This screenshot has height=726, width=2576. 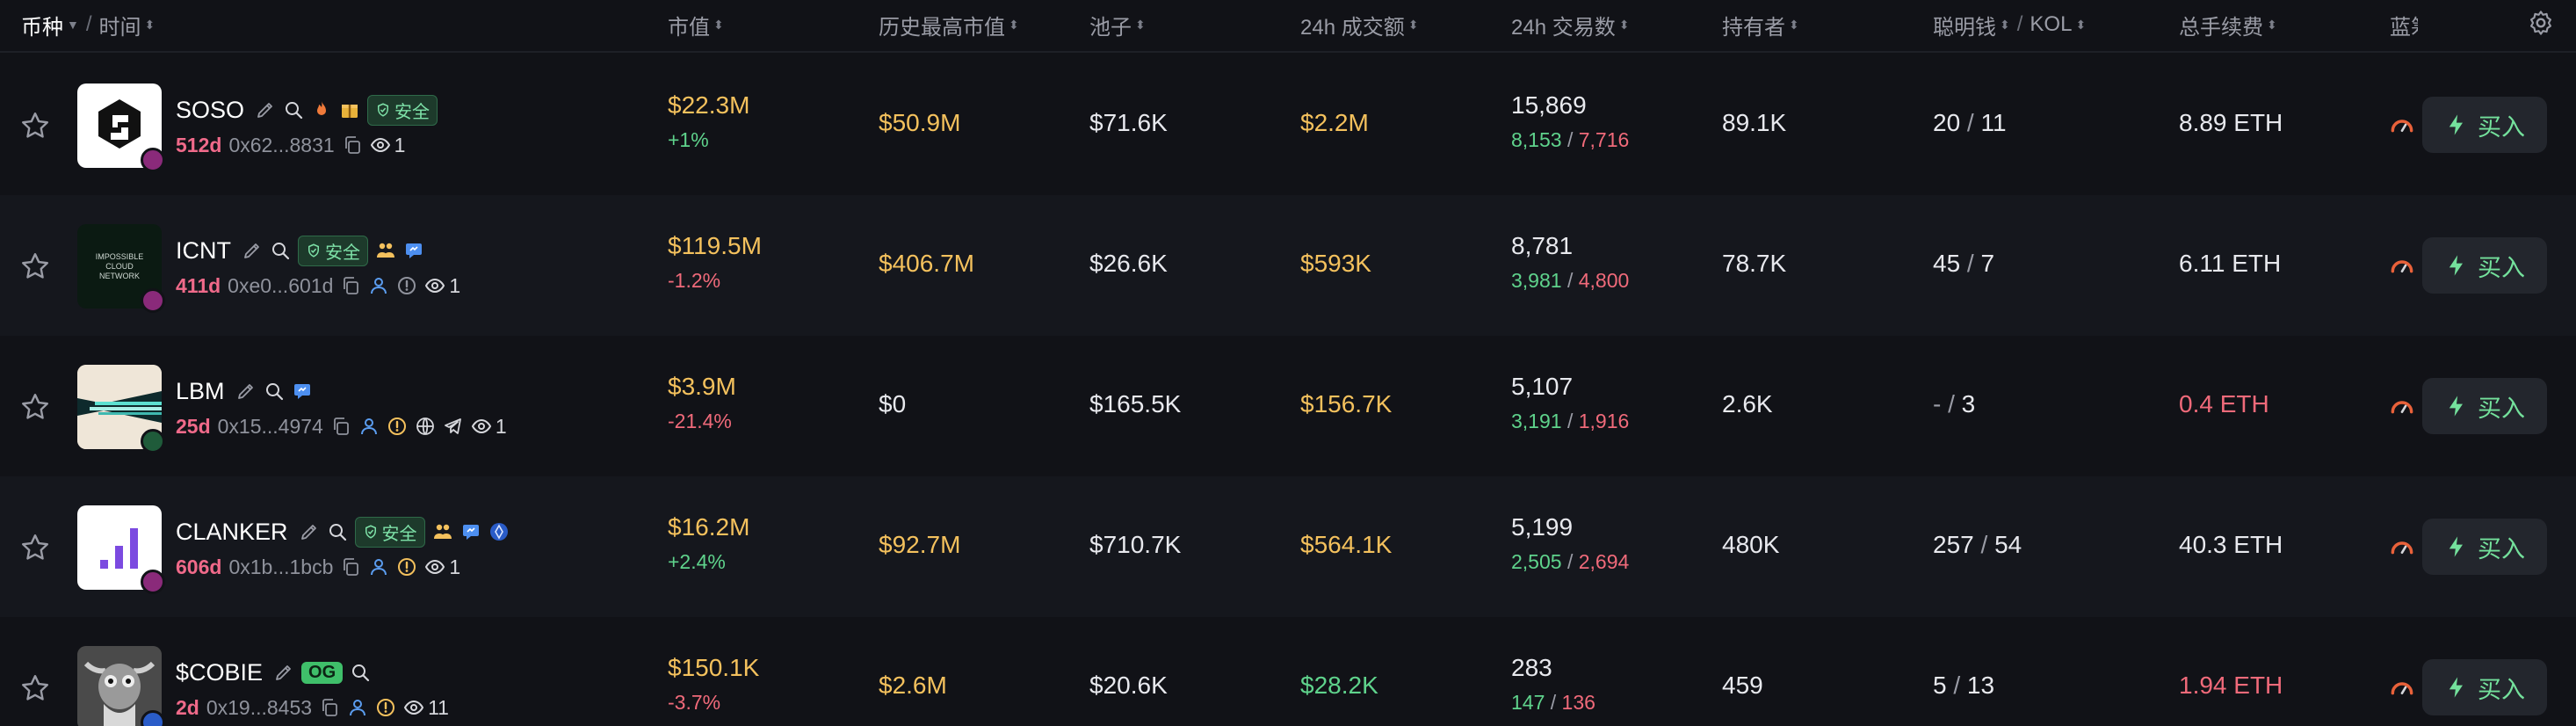 I want to click on total-fees: 40.3 ETH, so click(x=2231, y=544).